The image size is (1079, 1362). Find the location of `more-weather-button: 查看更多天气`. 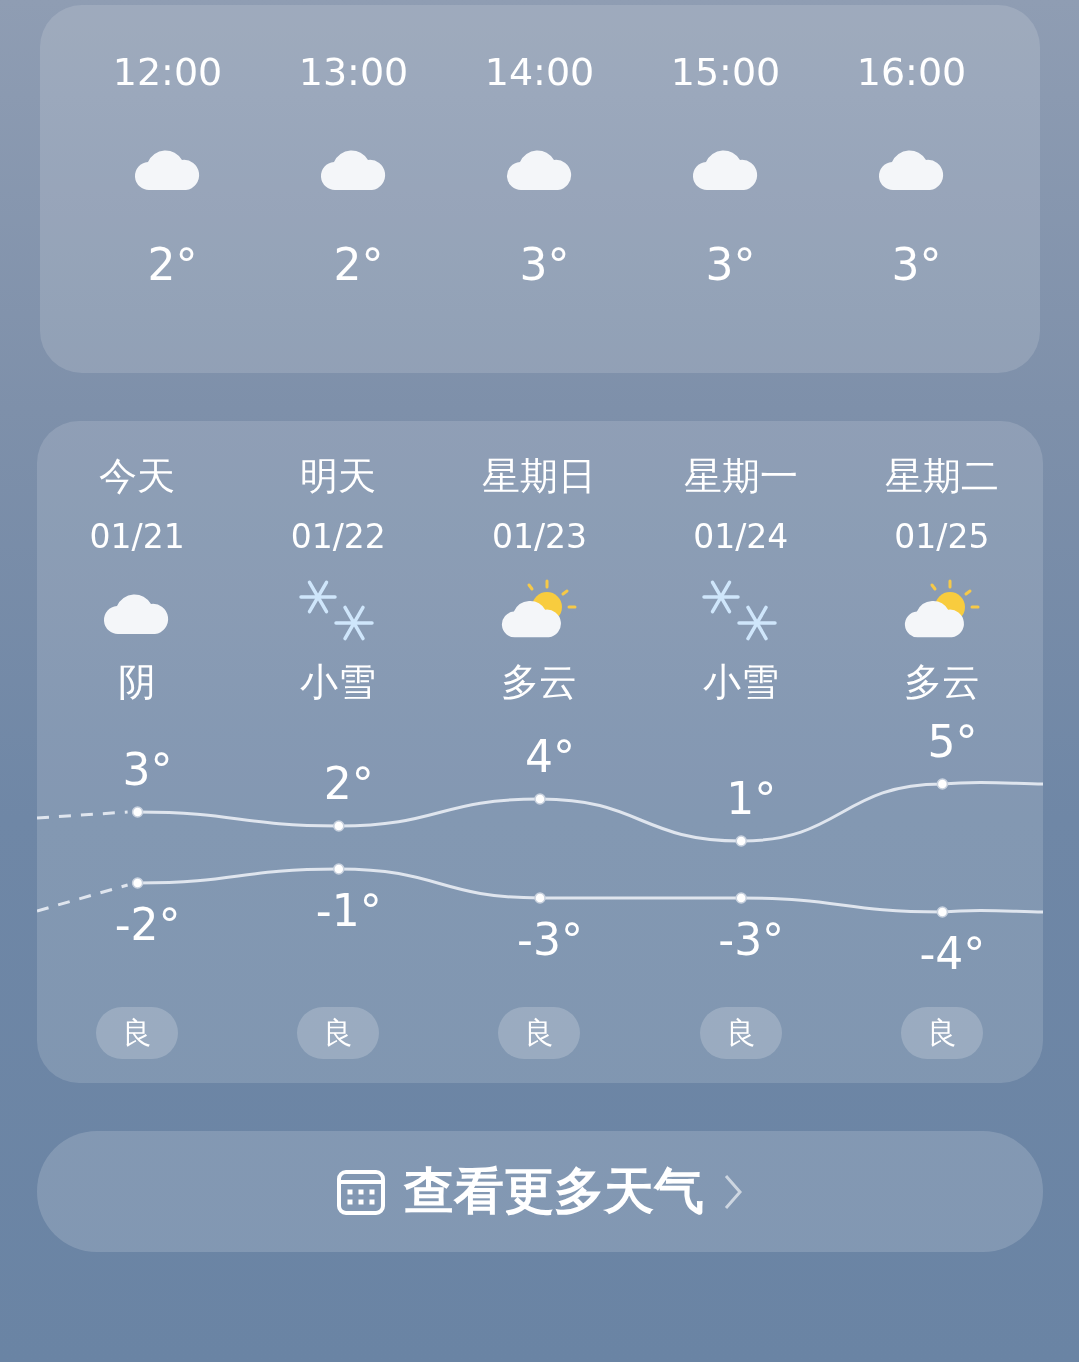

more-weather-button: 查看更多天气 is located at coordinates (539, 1191).